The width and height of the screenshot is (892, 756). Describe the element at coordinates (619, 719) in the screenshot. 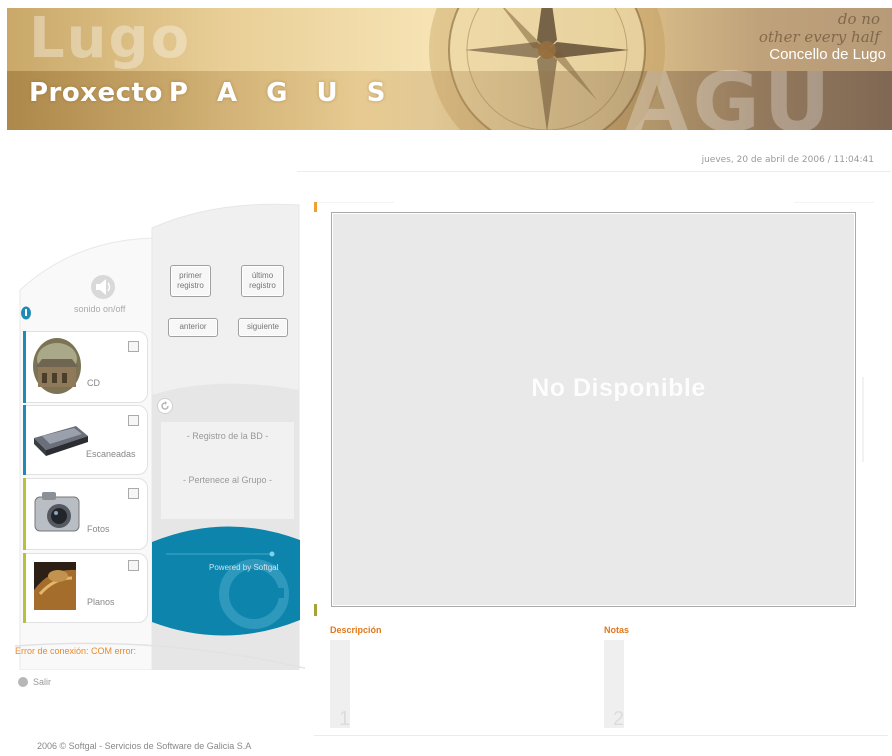

I see `notes-number: 2` at that location.